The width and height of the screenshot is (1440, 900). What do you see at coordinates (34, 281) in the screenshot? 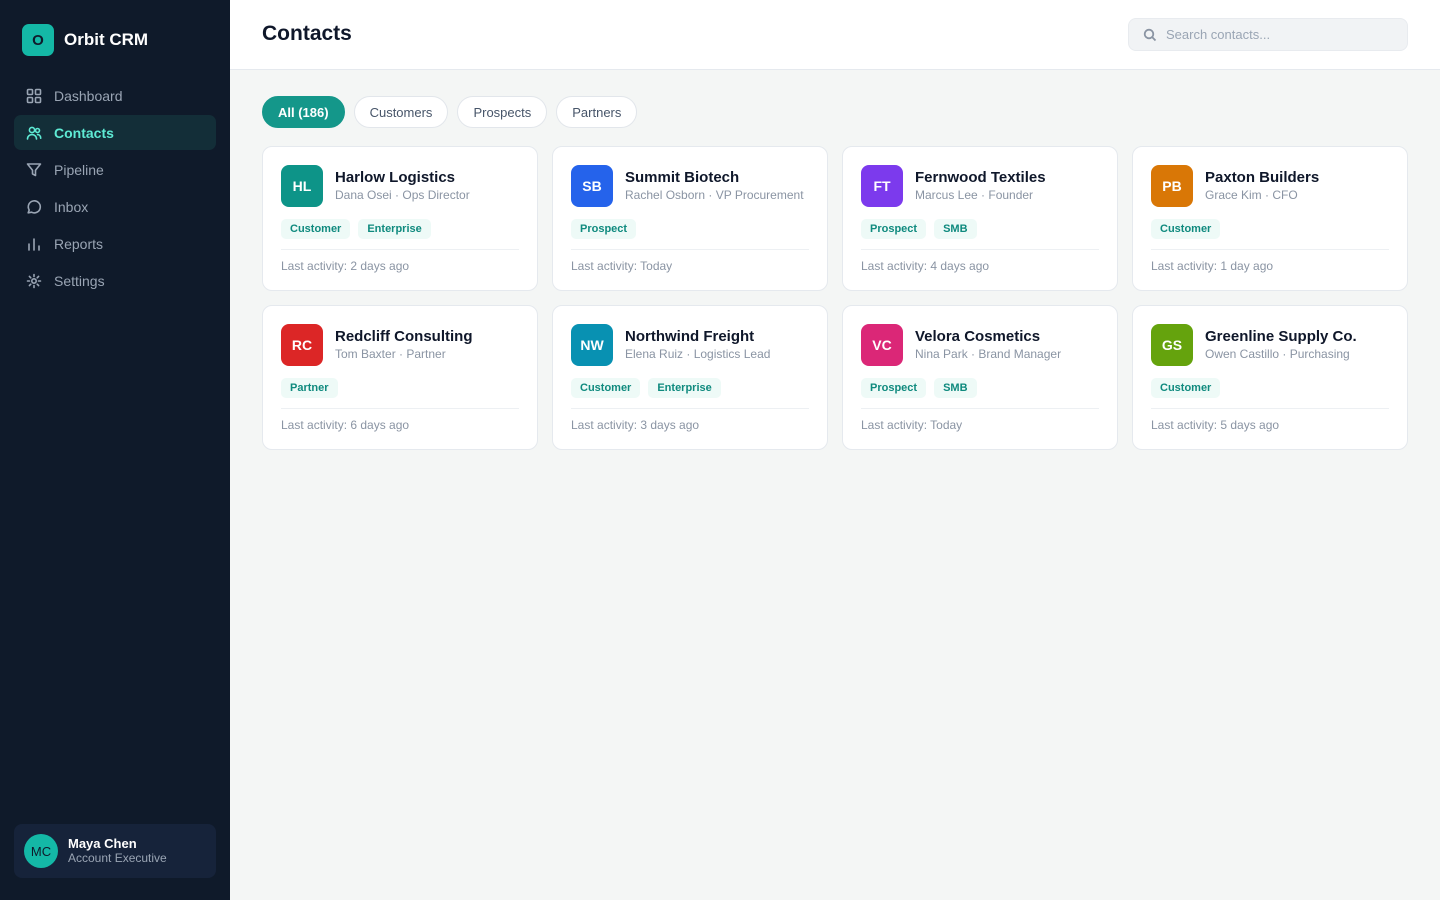
I see `gear-icon` at bounding box center [34, 281].